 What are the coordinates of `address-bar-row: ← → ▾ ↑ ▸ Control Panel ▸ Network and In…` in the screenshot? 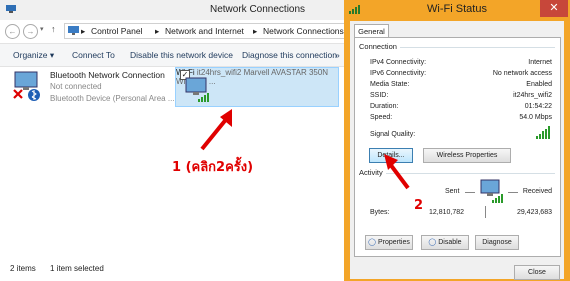 It's located at (173, 31).